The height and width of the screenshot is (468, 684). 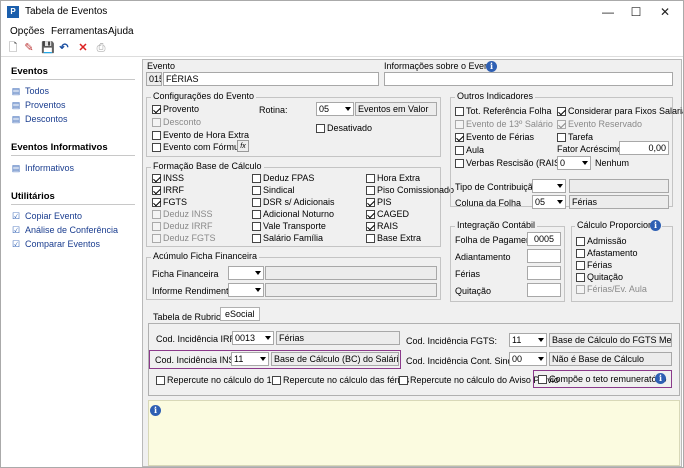 What do you see at coordinates (64, 48) in the screenshot?
I see `undo-icon: ↶` at bounding box center [64, 48].